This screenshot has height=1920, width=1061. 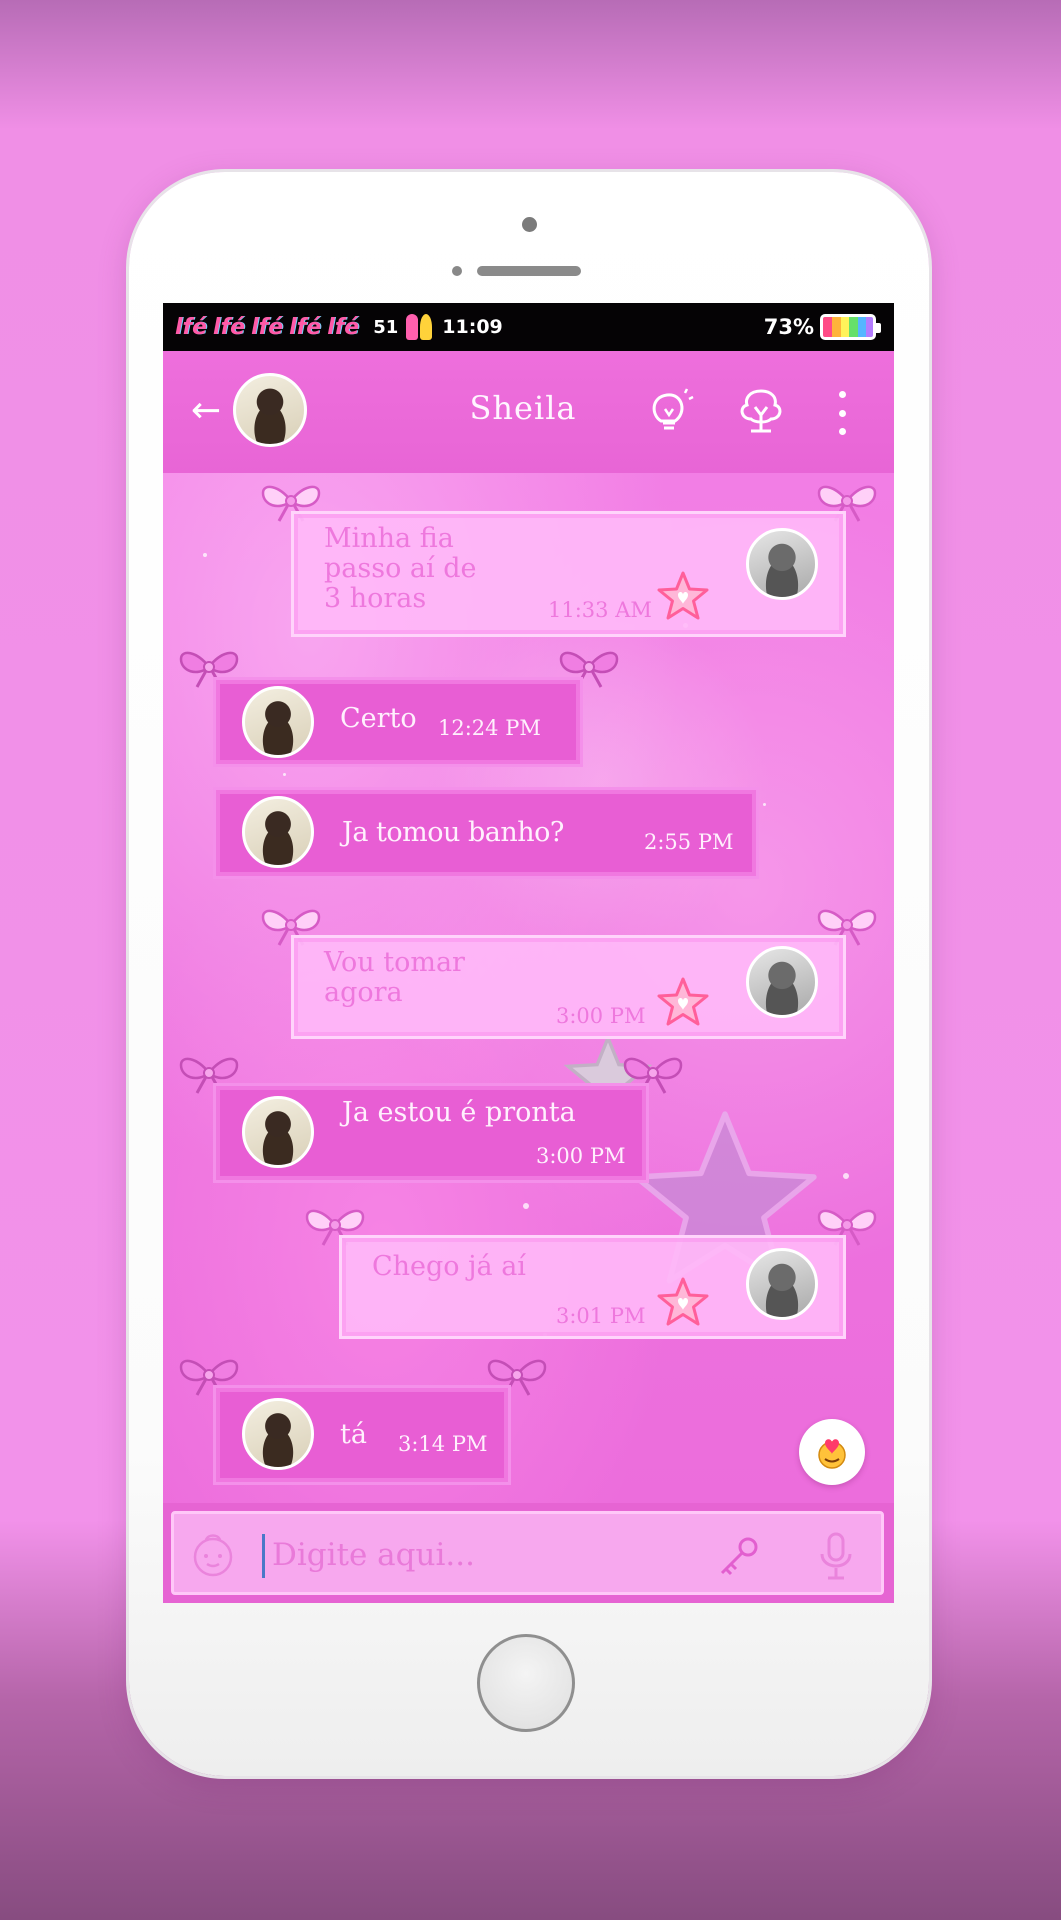 What do you see at coordinates (211, 411) in the screenshot?
I see `arrow-left-icon: ←` at bounding box center [211, 411].